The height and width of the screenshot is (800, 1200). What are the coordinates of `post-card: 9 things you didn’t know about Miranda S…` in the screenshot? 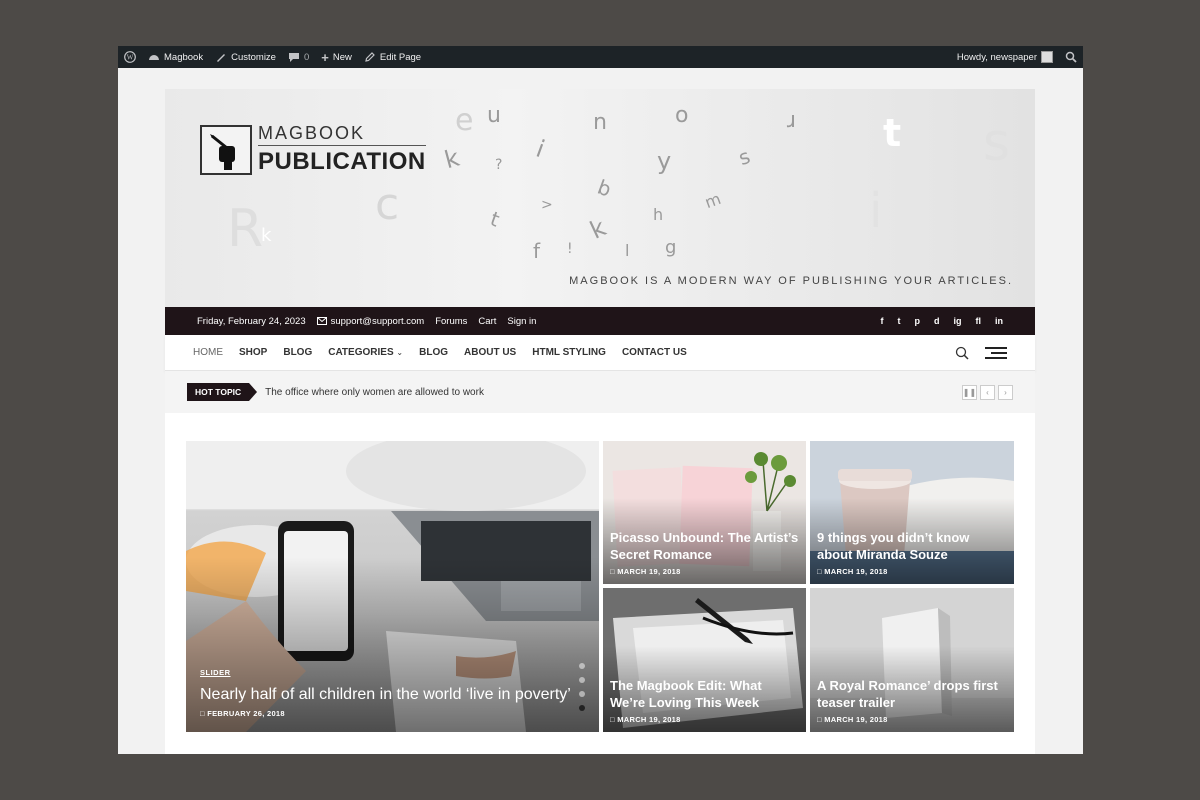 It's located at (912, 512).